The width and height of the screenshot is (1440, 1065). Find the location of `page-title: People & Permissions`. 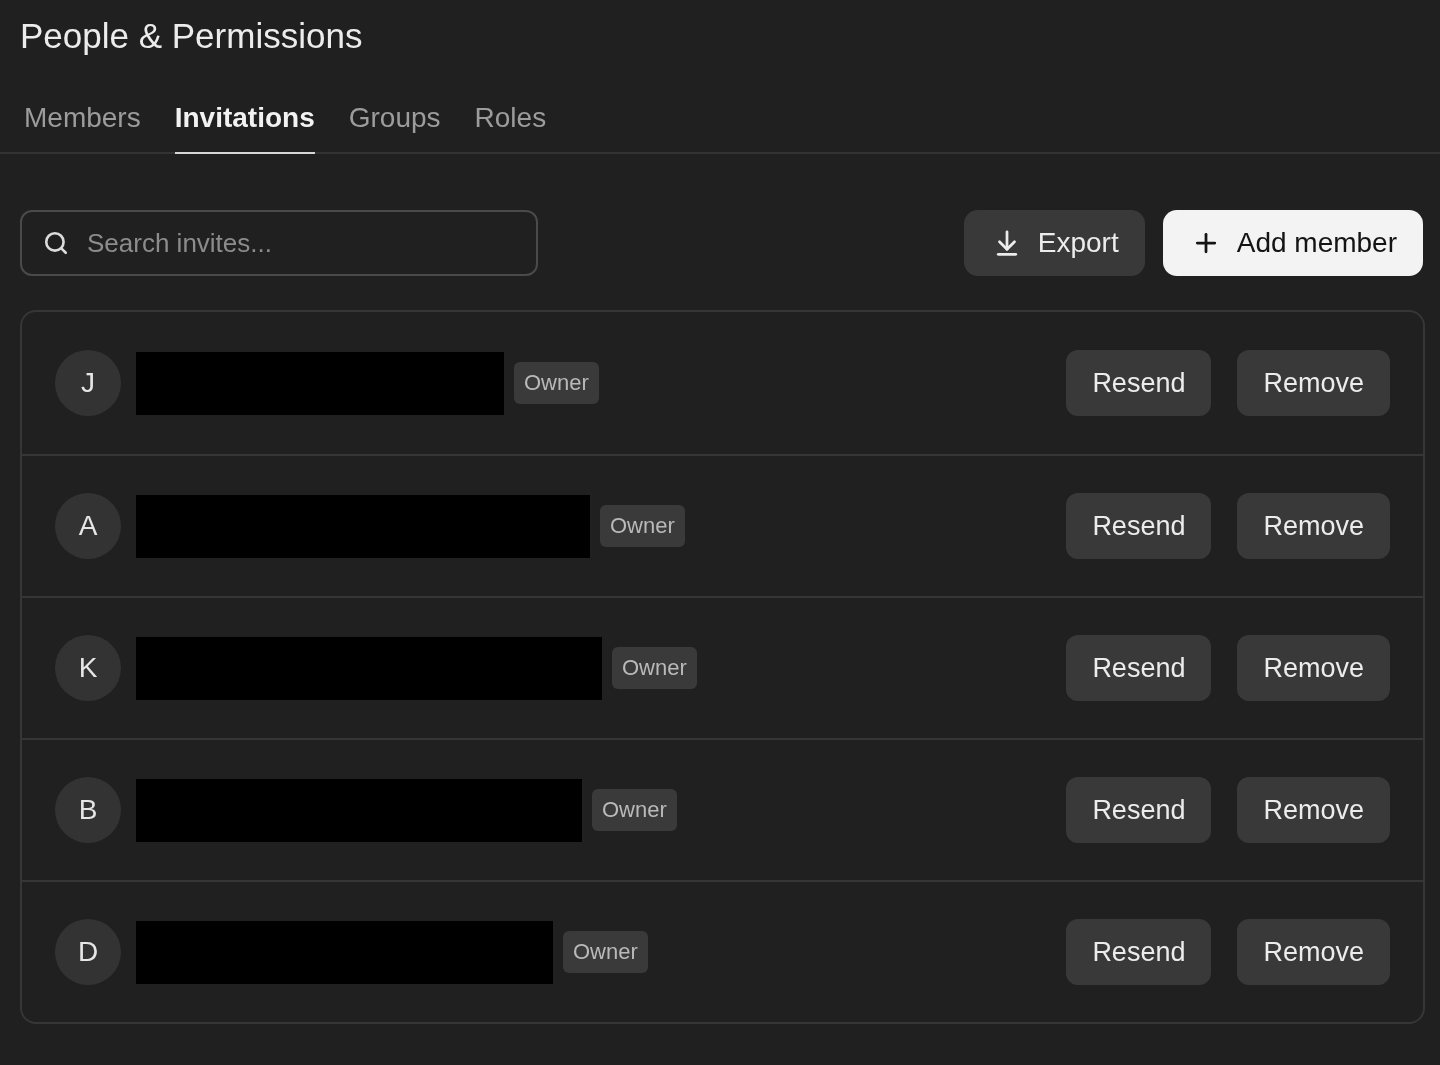

page-title: People & Permissions is located at coordinates (191, 36).